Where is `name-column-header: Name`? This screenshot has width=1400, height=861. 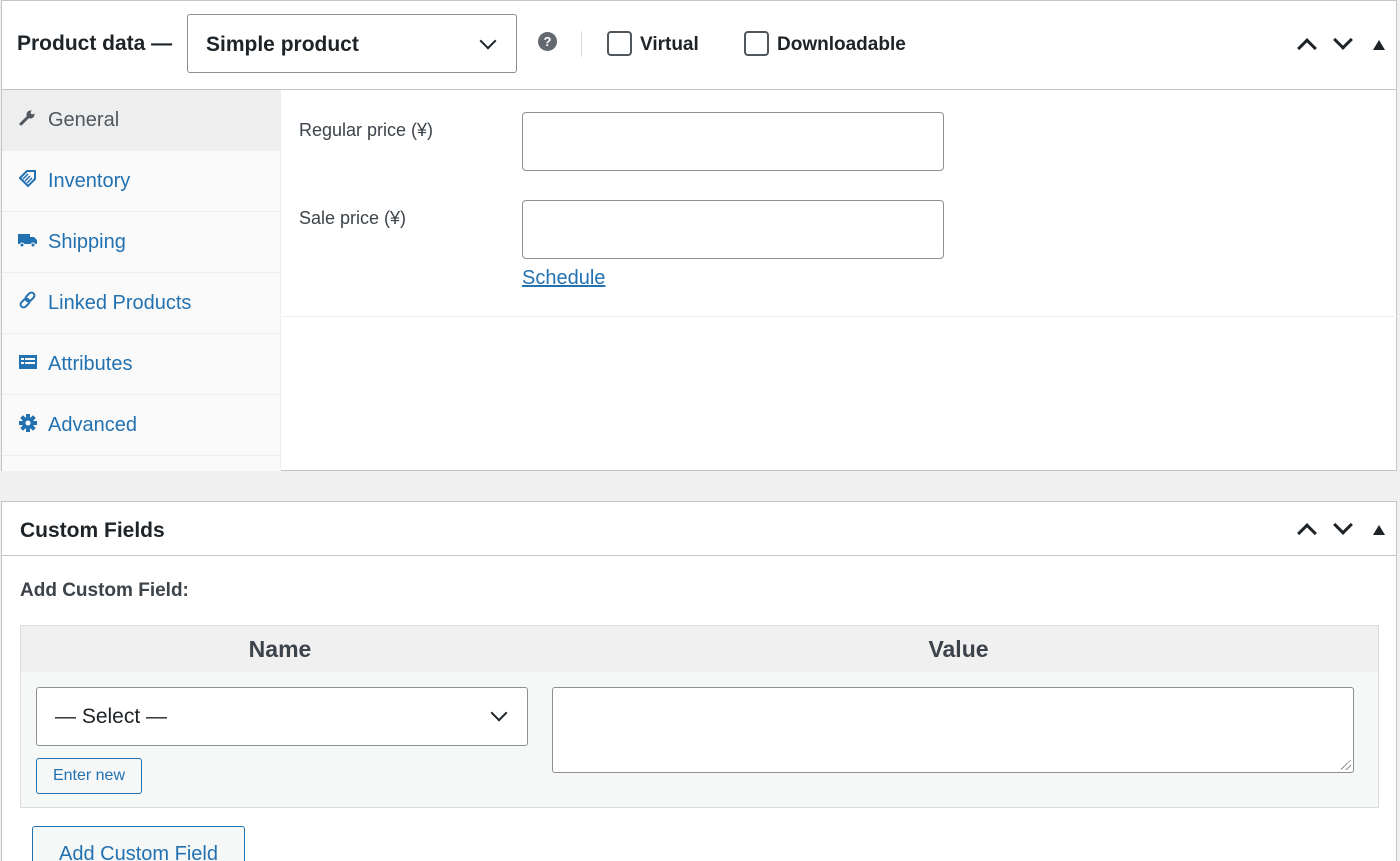
name-column-header: Name is located at coordinates (280, 649).